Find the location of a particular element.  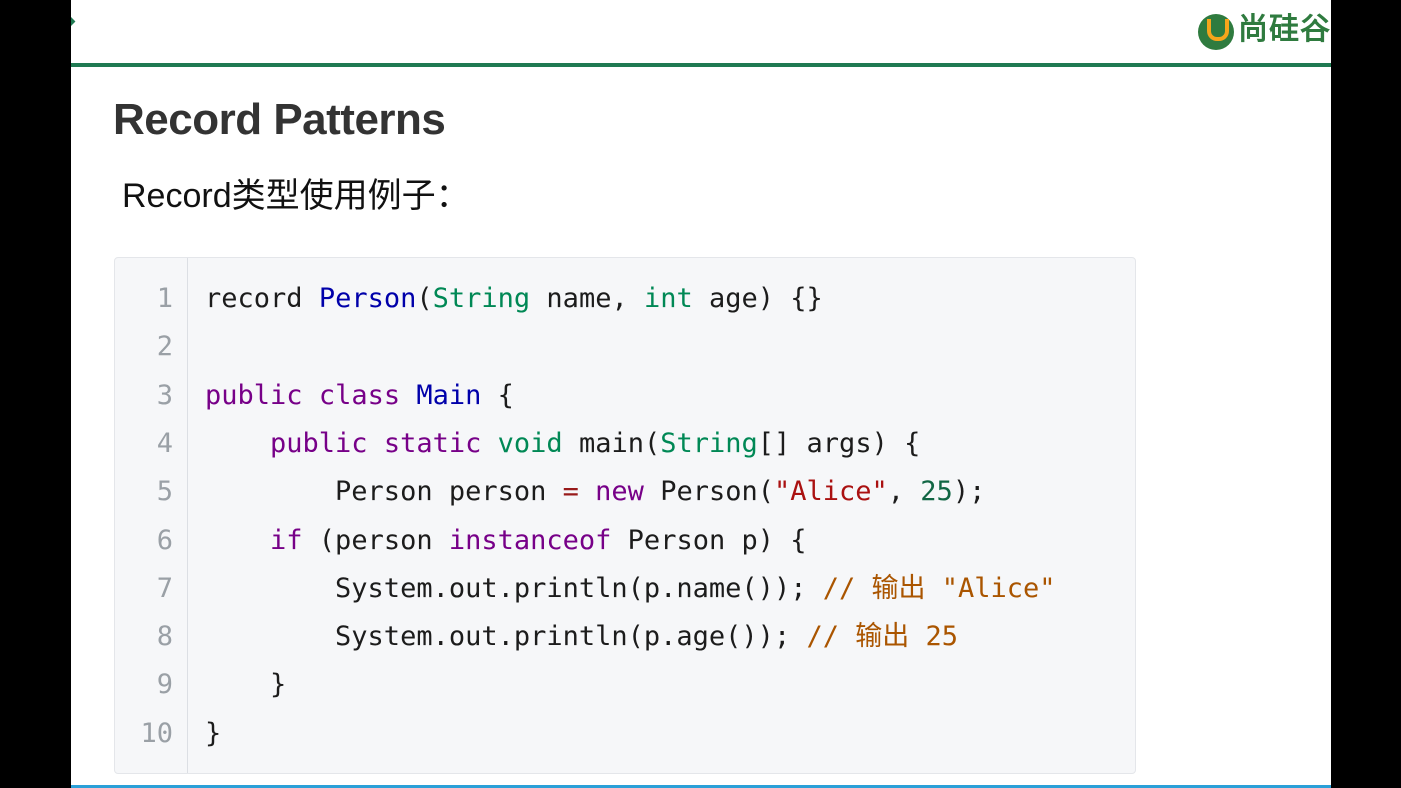

code-token: record is located at coordinates (254, 298).